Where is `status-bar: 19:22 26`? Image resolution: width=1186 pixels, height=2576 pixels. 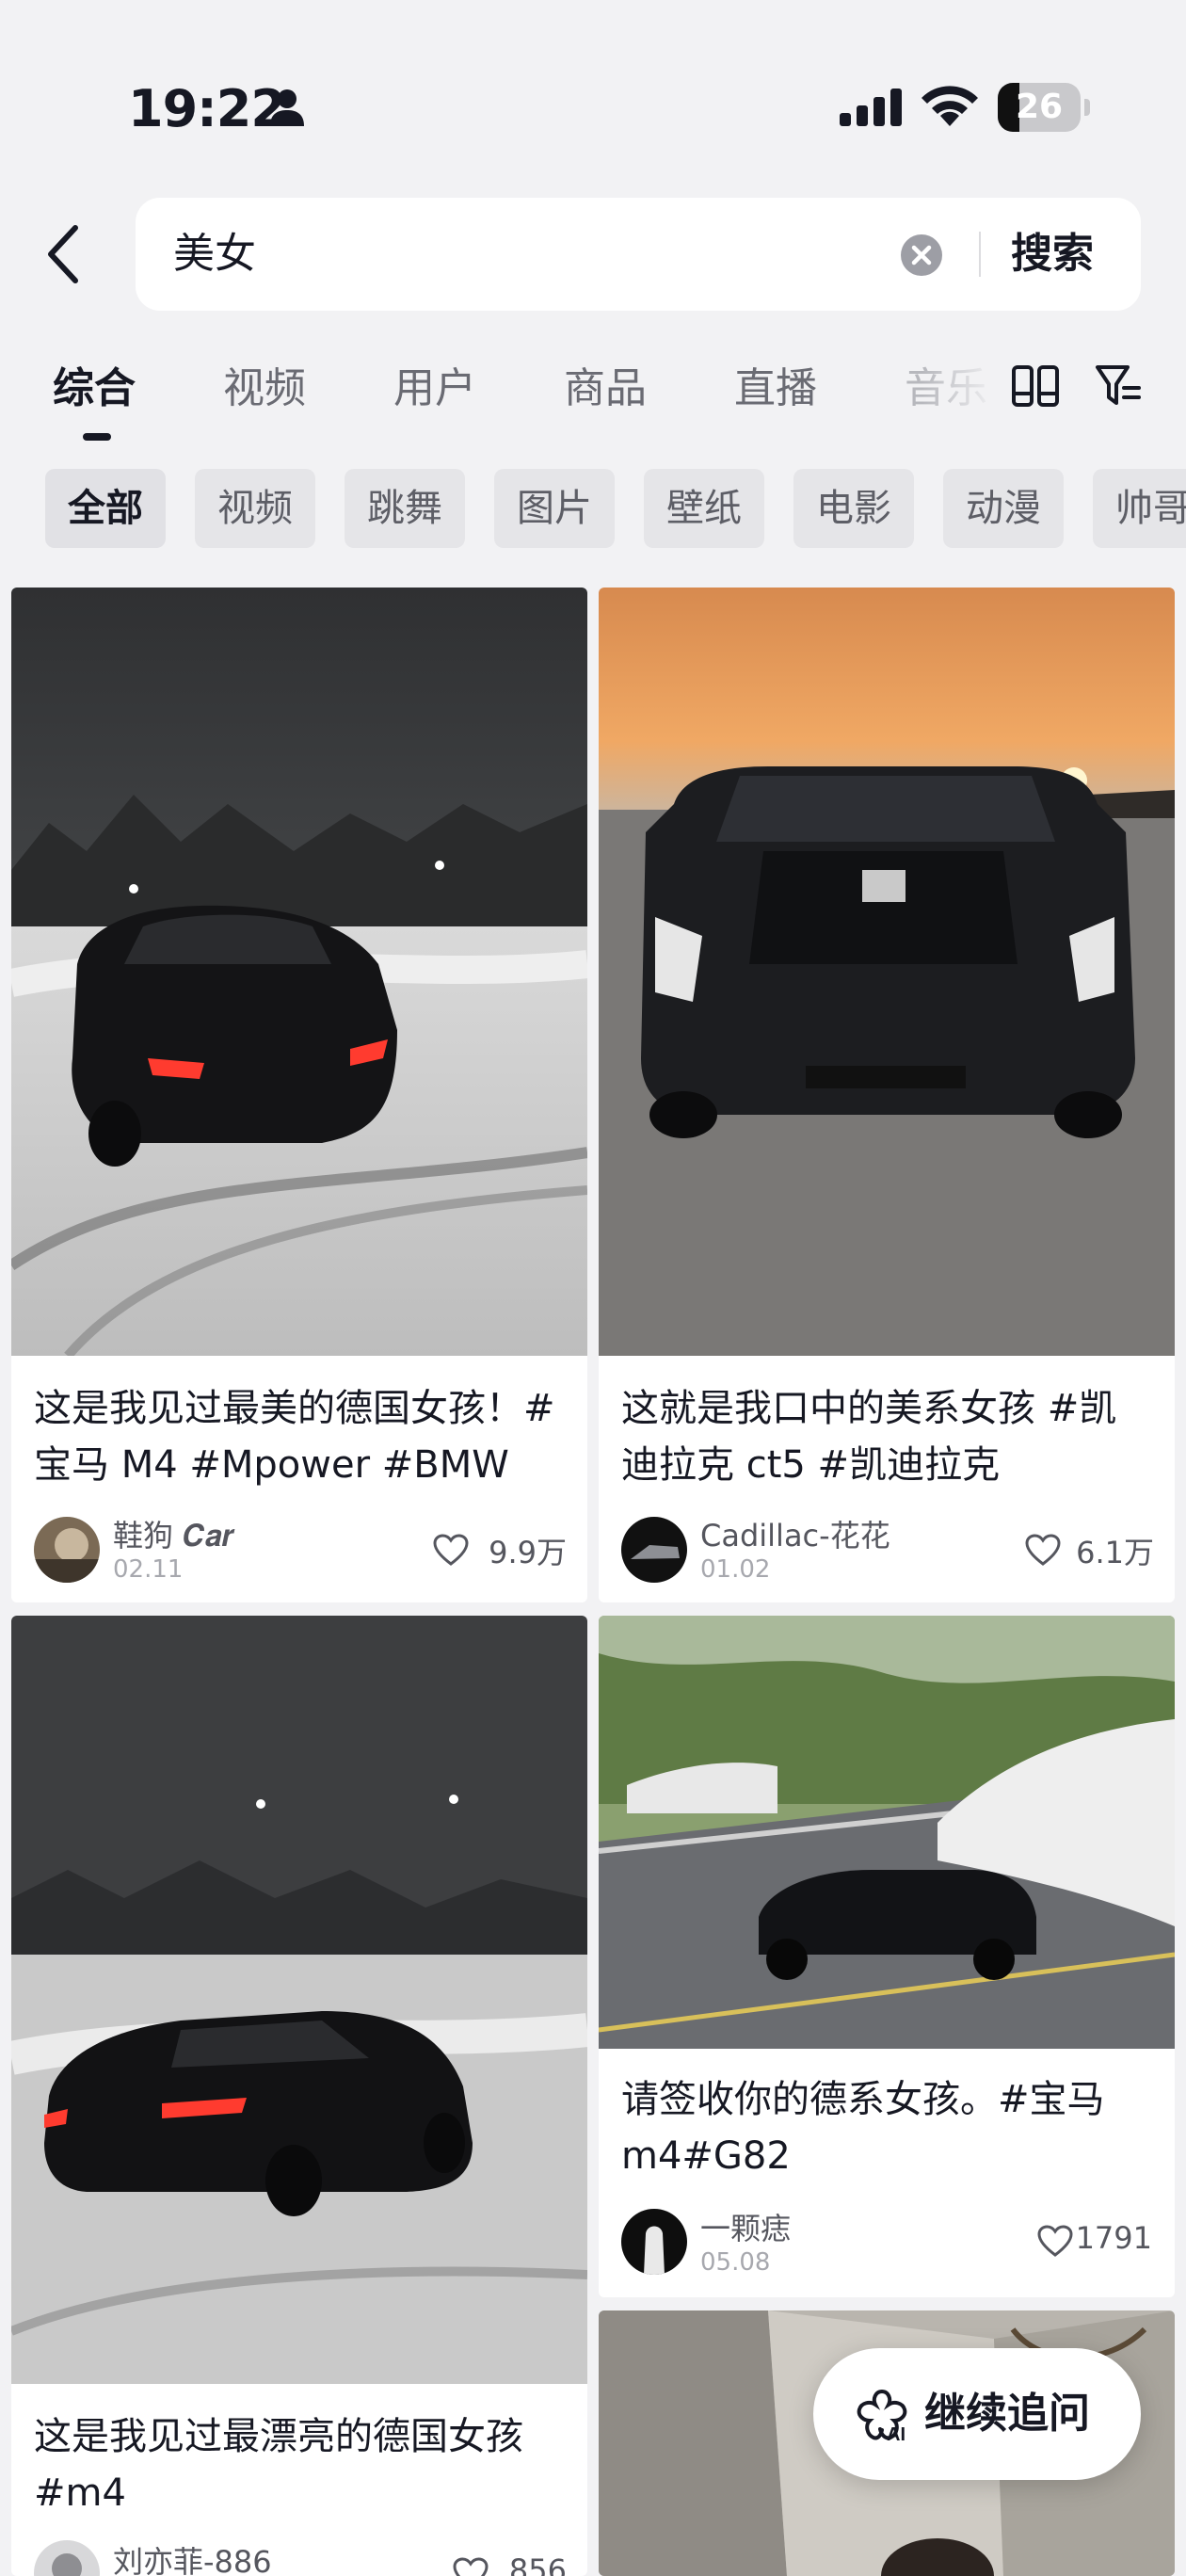 status-bar: 19:22 26 is located at coordinates (593, 94).